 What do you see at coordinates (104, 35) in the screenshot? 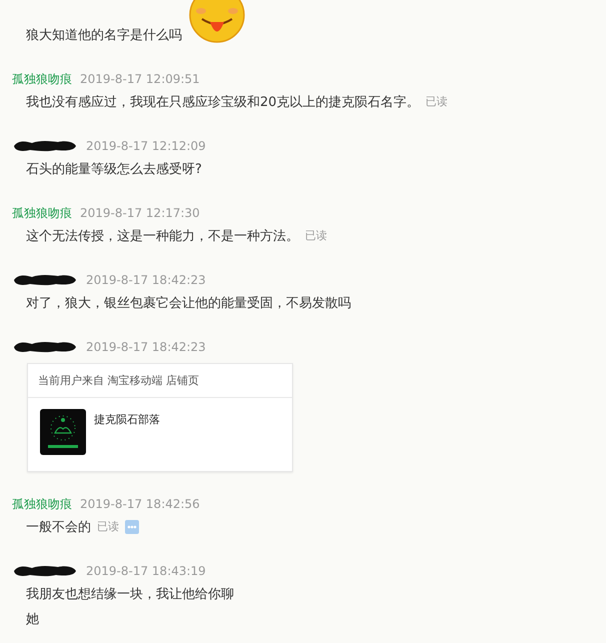
I see `message-text: 狼大知道他的名字是什么吗` at bounding box center [104, 35].